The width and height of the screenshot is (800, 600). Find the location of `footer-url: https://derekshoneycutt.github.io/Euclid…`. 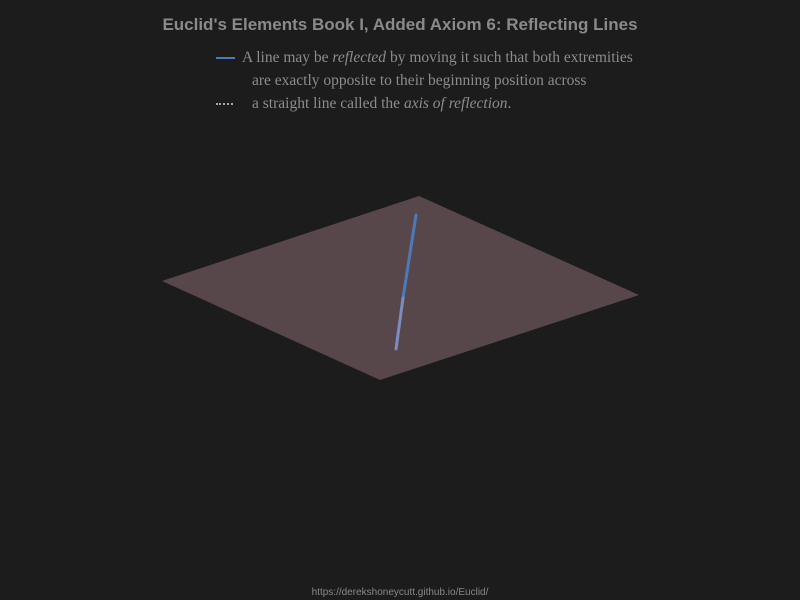

footer-url: https://derekshoneycutt.github.io/Euclid… is located at coordinates (400, 592).